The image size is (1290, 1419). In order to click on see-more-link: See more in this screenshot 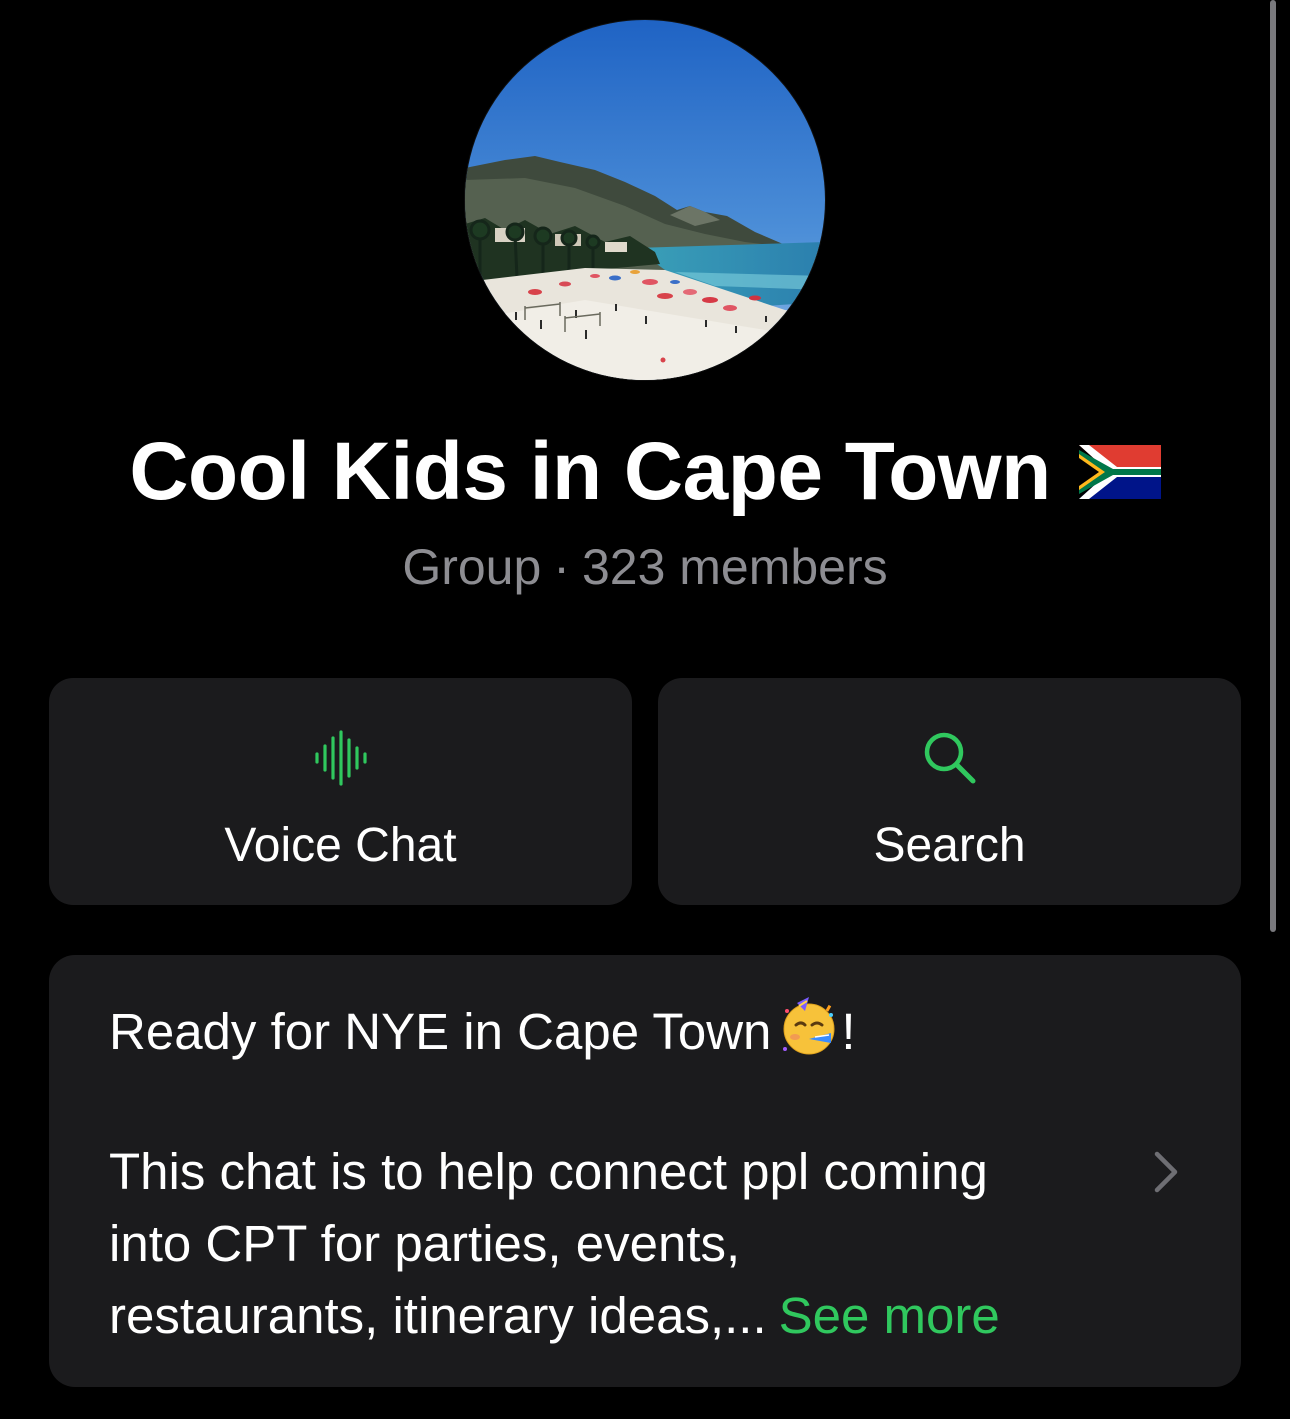, I will do `click(889, 1315)`.